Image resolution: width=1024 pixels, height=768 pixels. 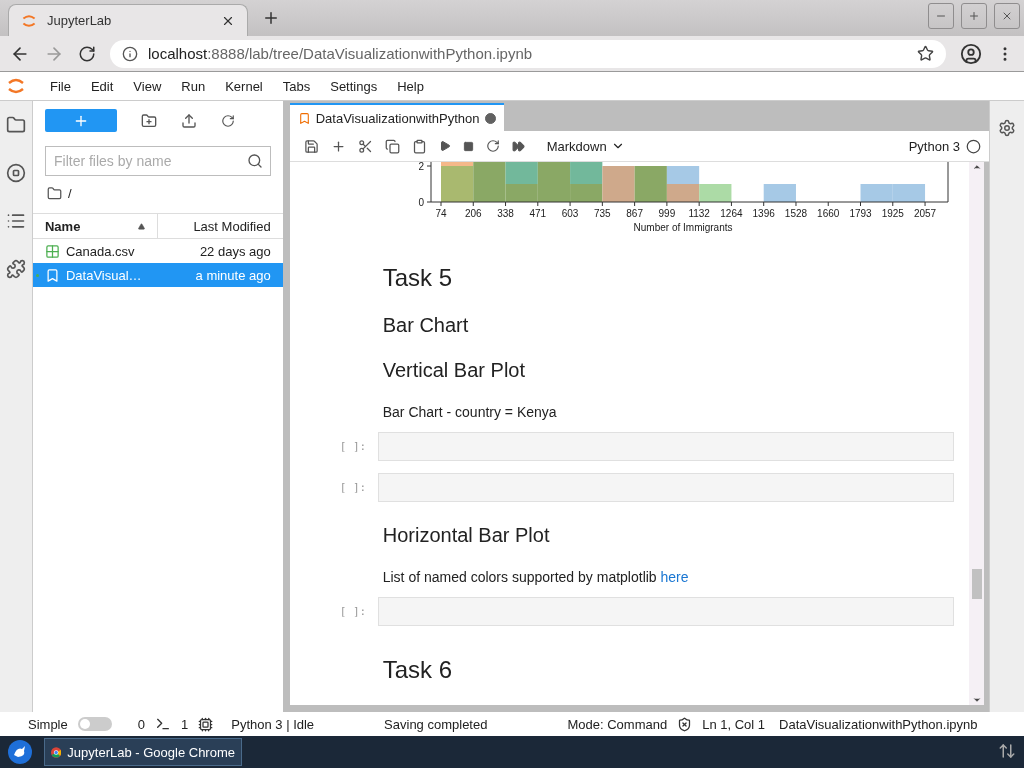 What do you see at coordinates (537, 213) in the screenshot?
I see `x-tick-label: 471` at bounding box center [537, 213].